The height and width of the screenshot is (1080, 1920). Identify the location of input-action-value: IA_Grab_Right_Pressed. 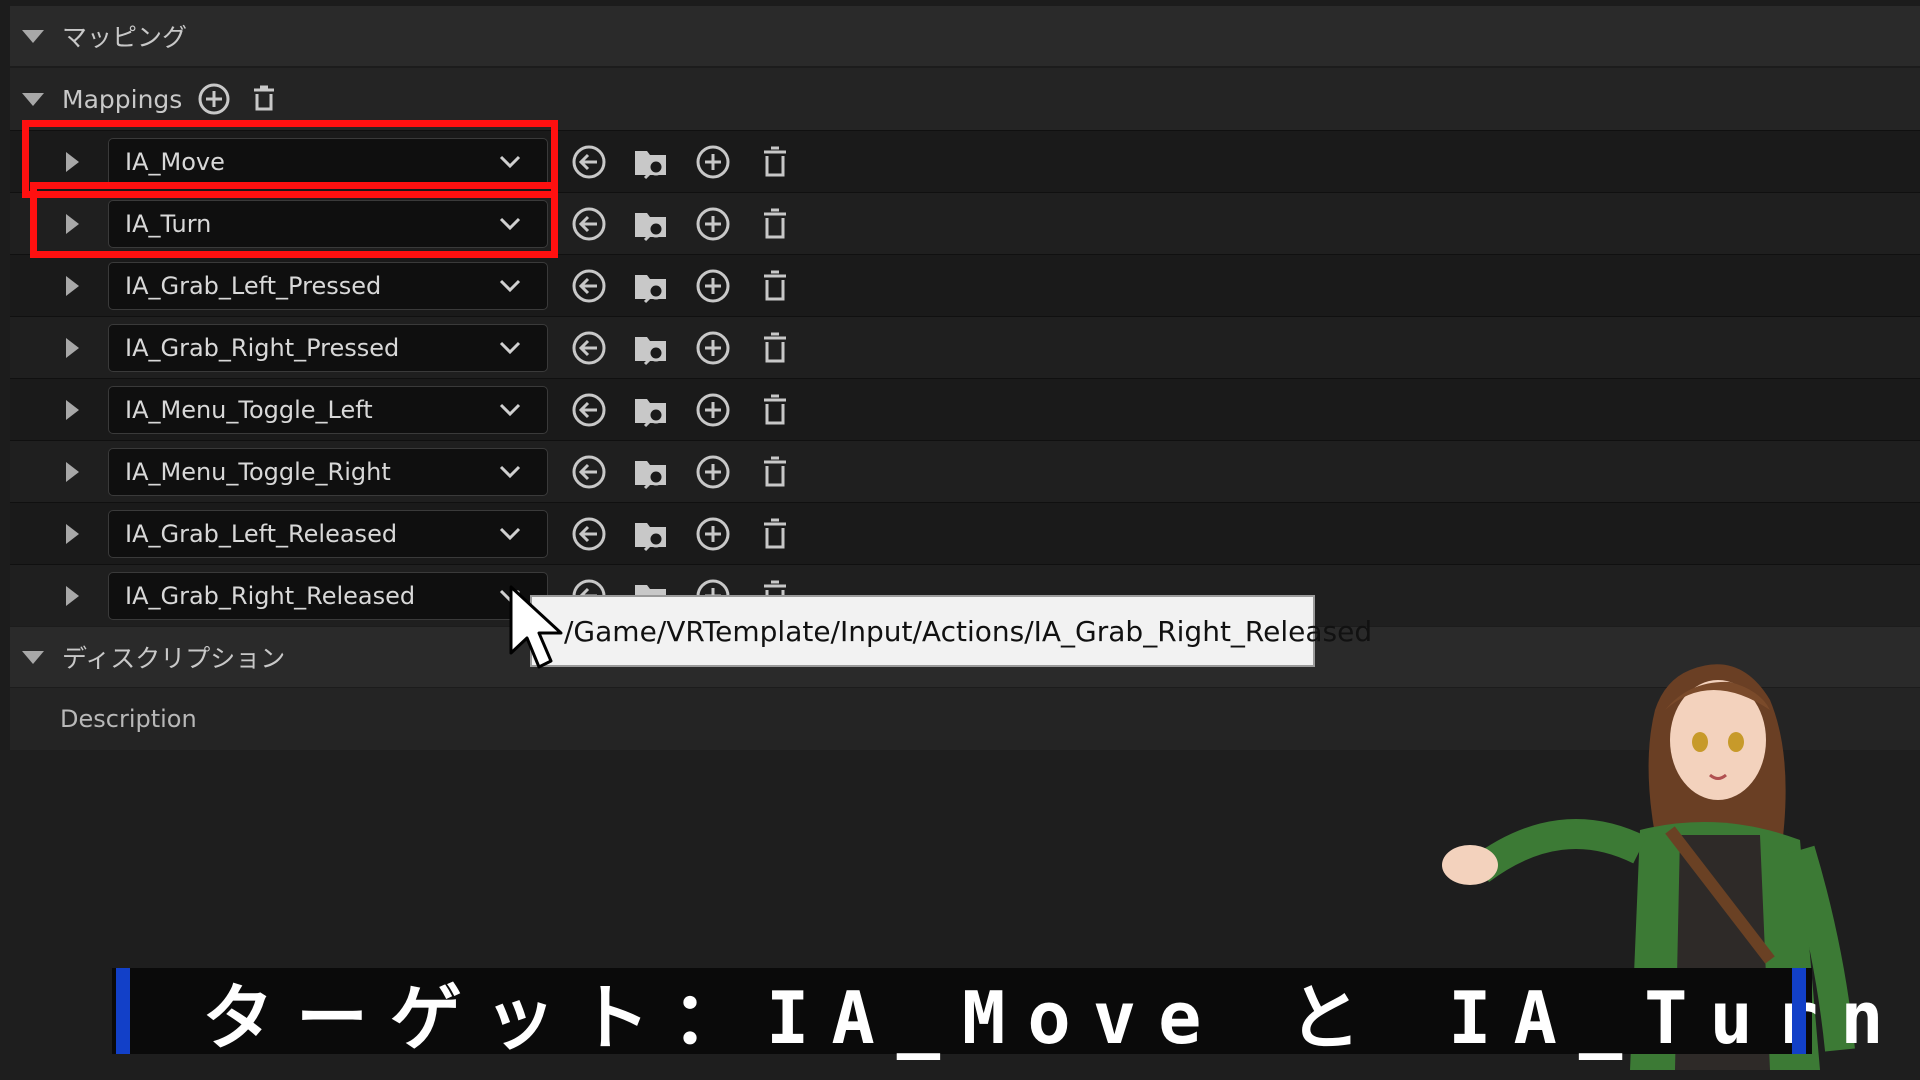
(262, 348).